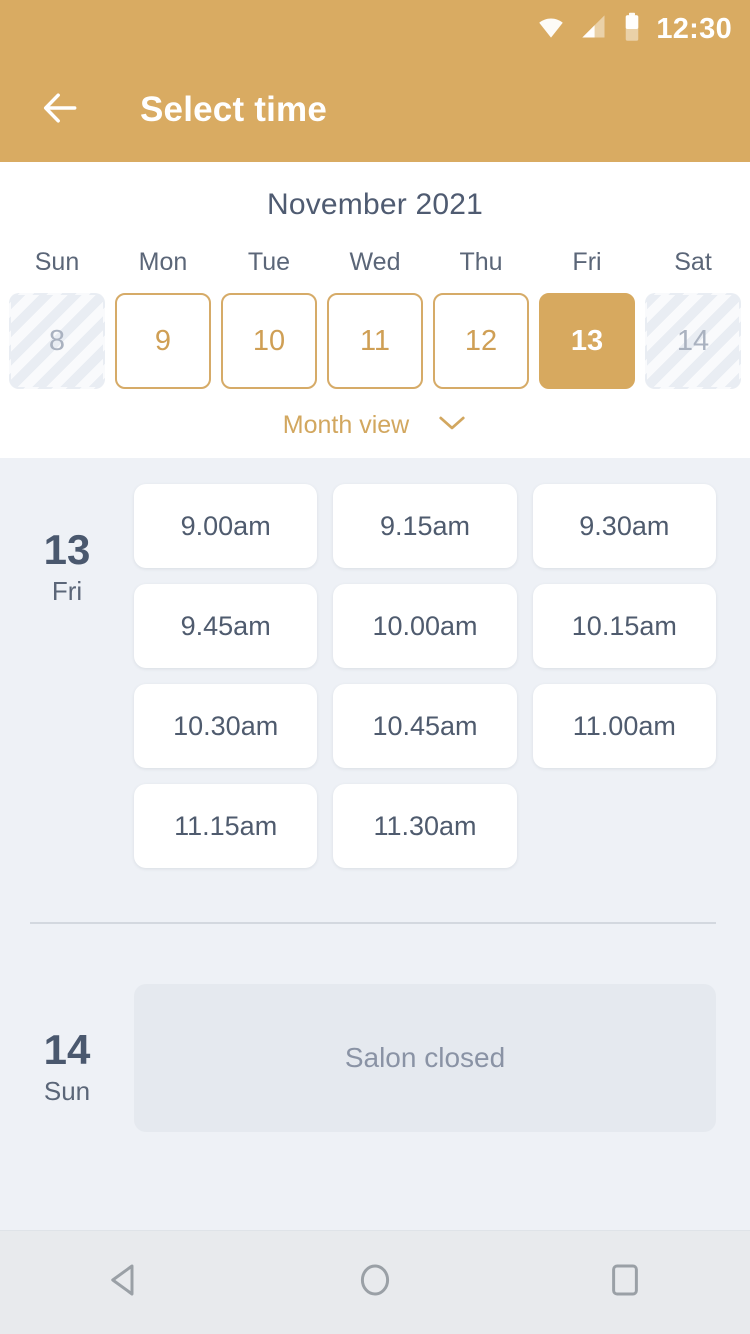  I want to click on status-bar-clock: 12:30, so click(694, 28).